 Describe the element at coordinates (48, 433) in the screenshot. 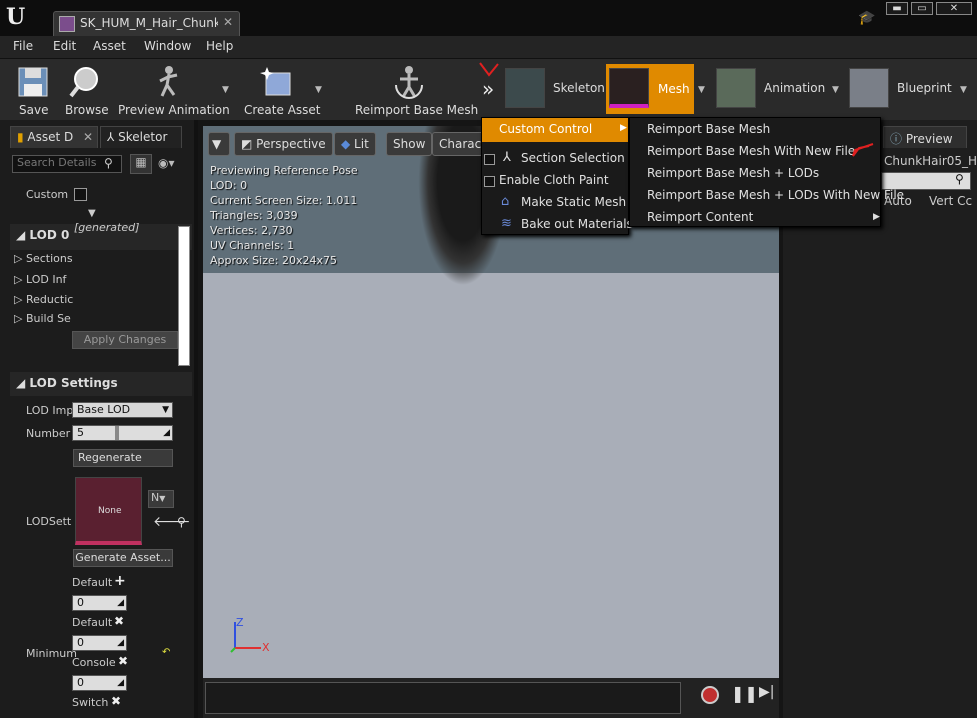

I see `number-label: Number` at that location.